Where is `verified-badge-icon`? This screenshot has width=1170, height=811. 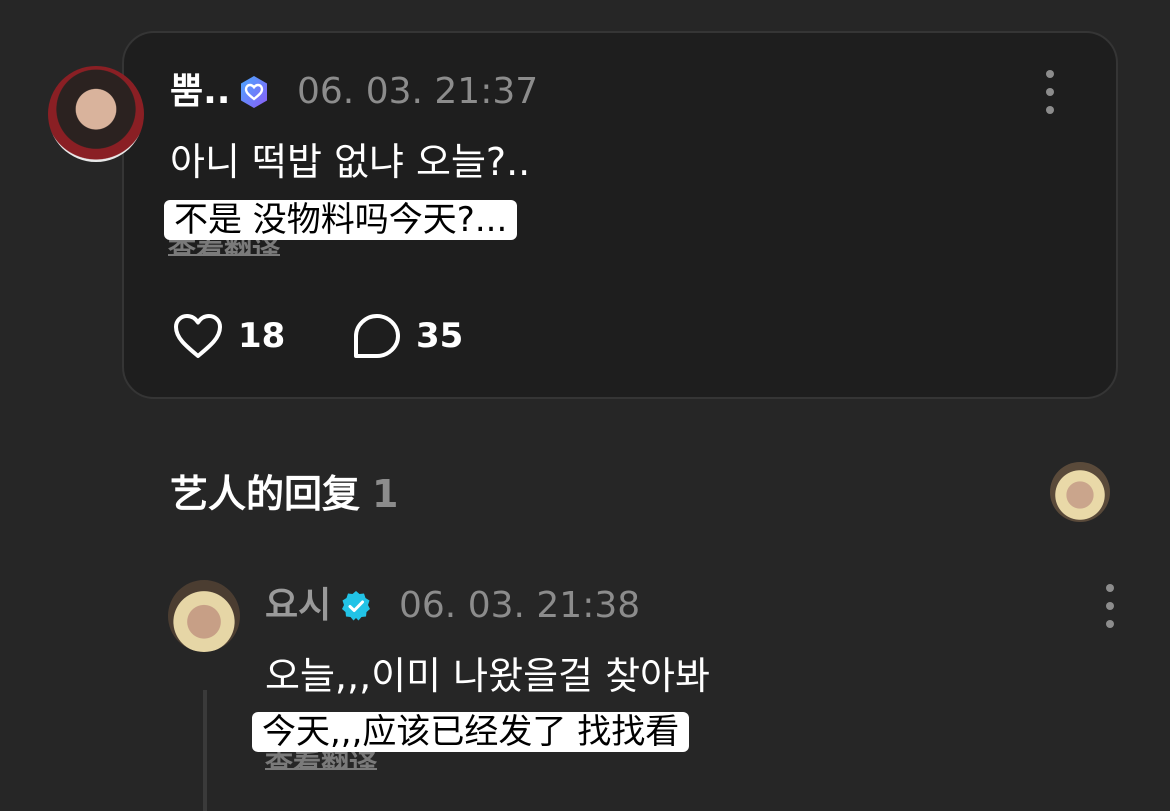 verified-badge-icon is located at coordinates (356, 606).